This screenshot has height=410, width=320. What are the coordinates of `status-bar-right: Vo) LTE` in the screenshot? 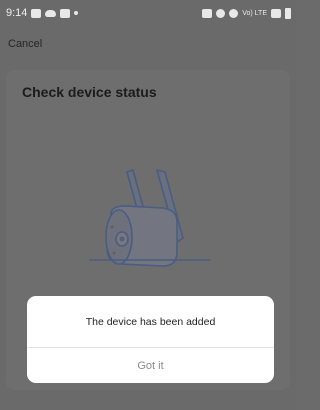 It's located at (246, 13).